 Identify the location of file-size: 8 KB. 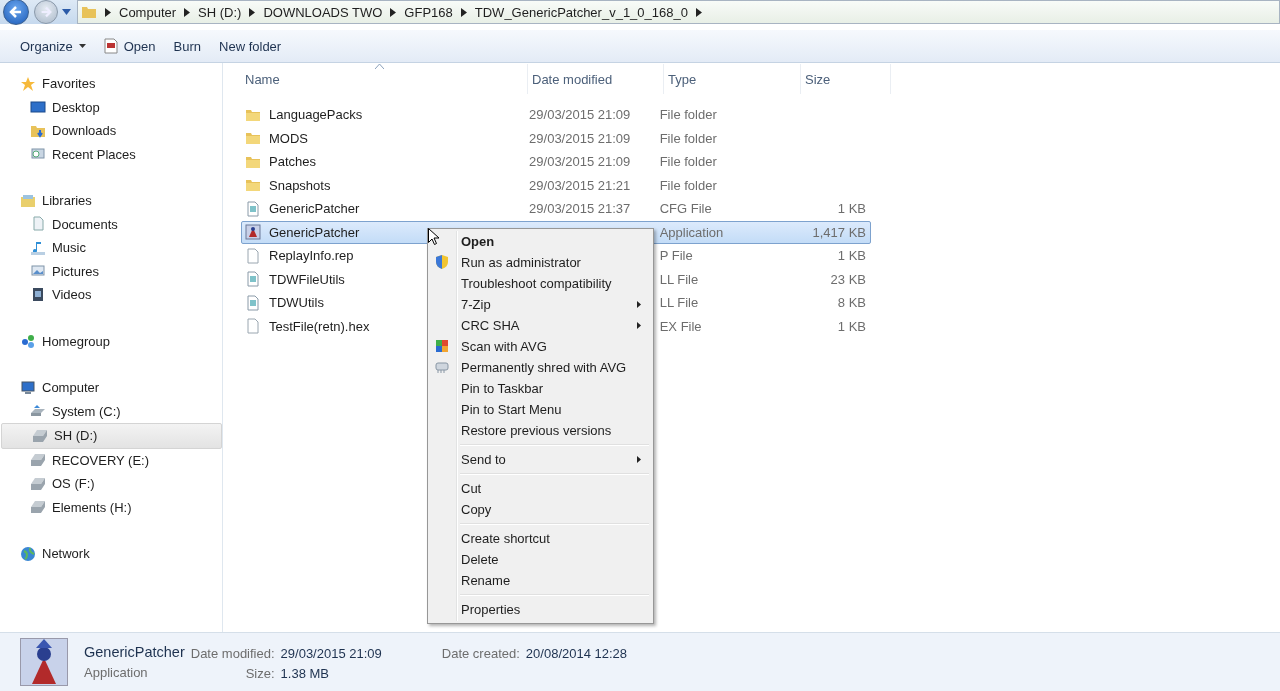
(851, 303).